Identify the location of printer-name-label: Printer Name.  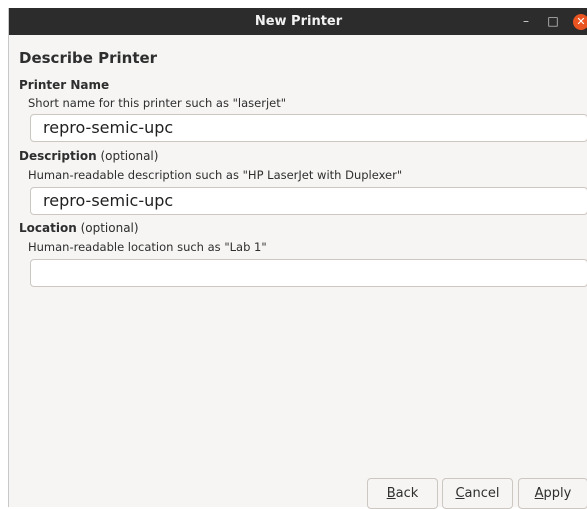
(64, 85).